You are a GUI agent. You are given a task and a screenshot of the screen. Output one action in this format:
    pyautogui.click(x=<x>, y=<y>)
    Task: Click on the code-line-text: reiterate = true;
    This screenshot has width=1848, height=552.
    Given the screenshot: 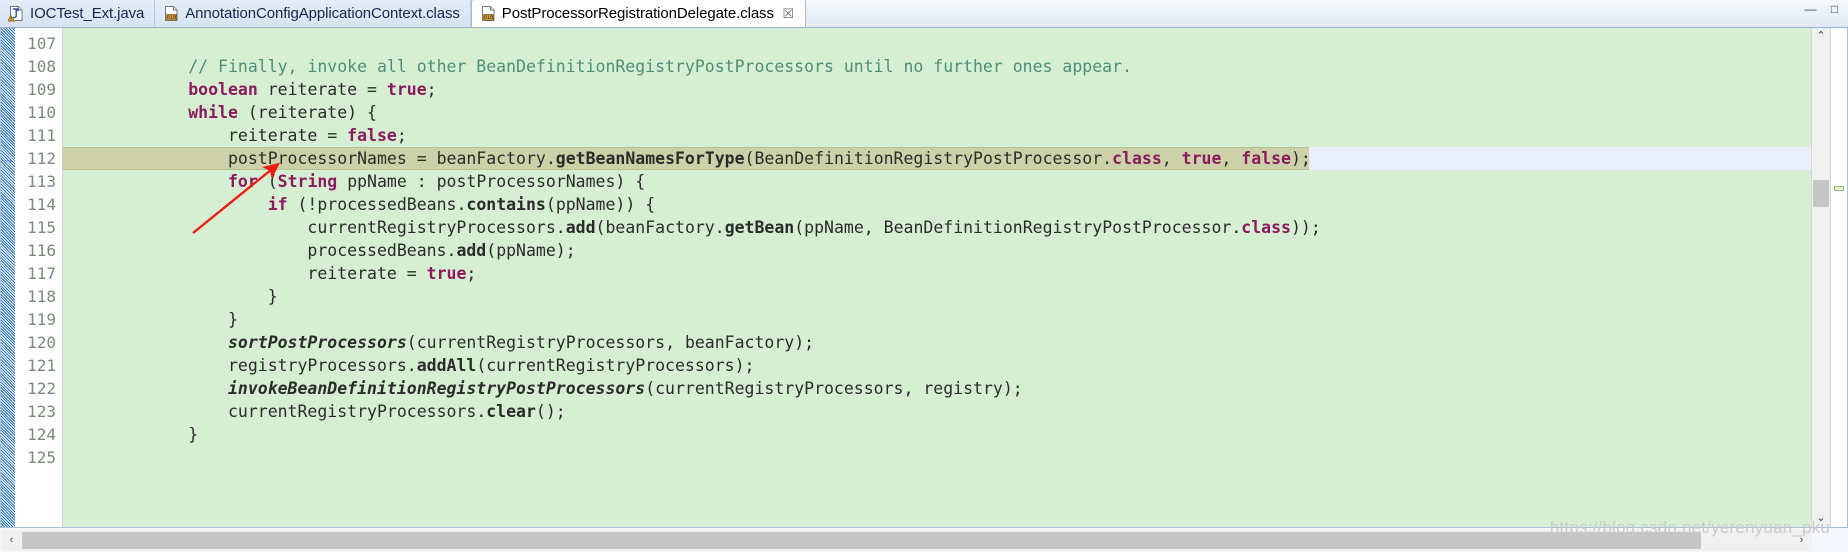 What is the action you would take?
    pyautogui.click(x=392, y=273)
    